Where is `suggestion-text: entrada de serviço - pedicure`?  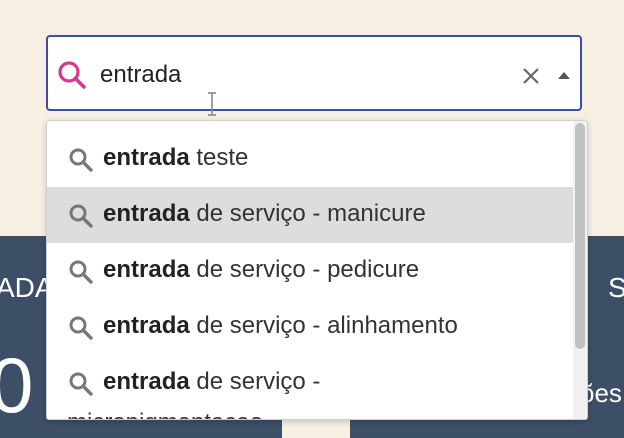
suggestion-text: entrada de serviço - pedicure is located at coordinates (261, 270).